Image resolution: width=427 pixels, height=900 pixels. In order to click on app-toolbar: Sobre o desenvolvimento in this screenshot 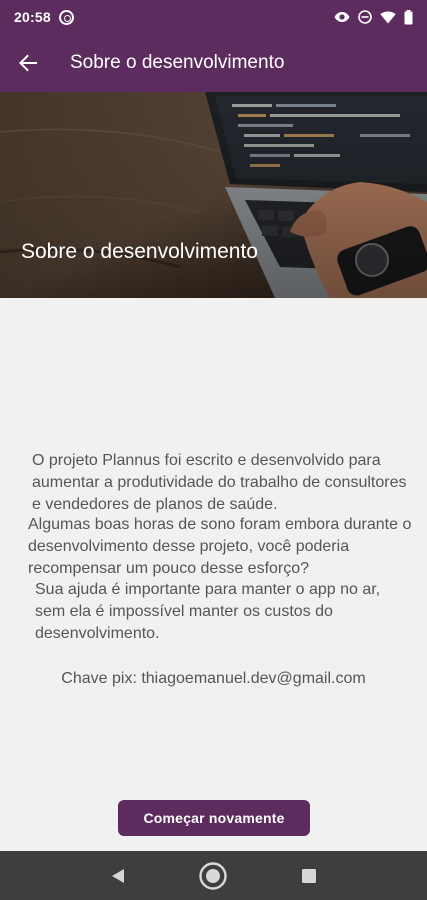, I will do `click(213, 63)`.